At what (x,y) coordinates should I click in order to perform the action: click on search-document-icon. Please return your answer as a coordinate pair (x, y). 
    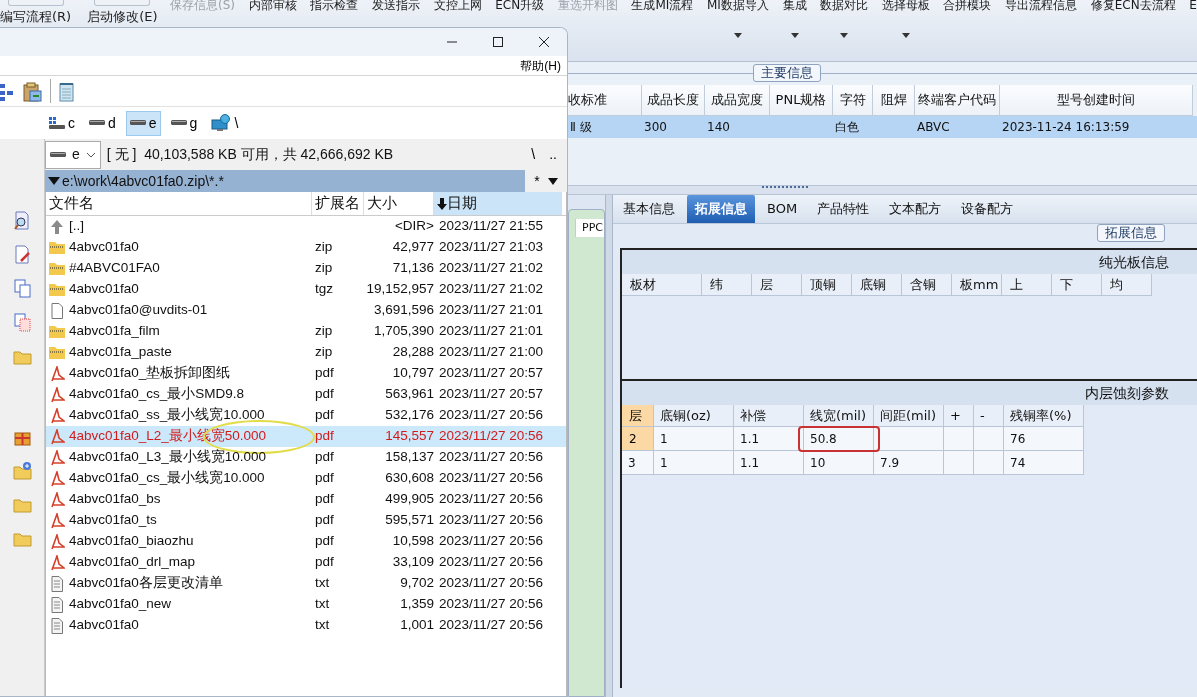
    Looking at the image, I should click on (22, 220).